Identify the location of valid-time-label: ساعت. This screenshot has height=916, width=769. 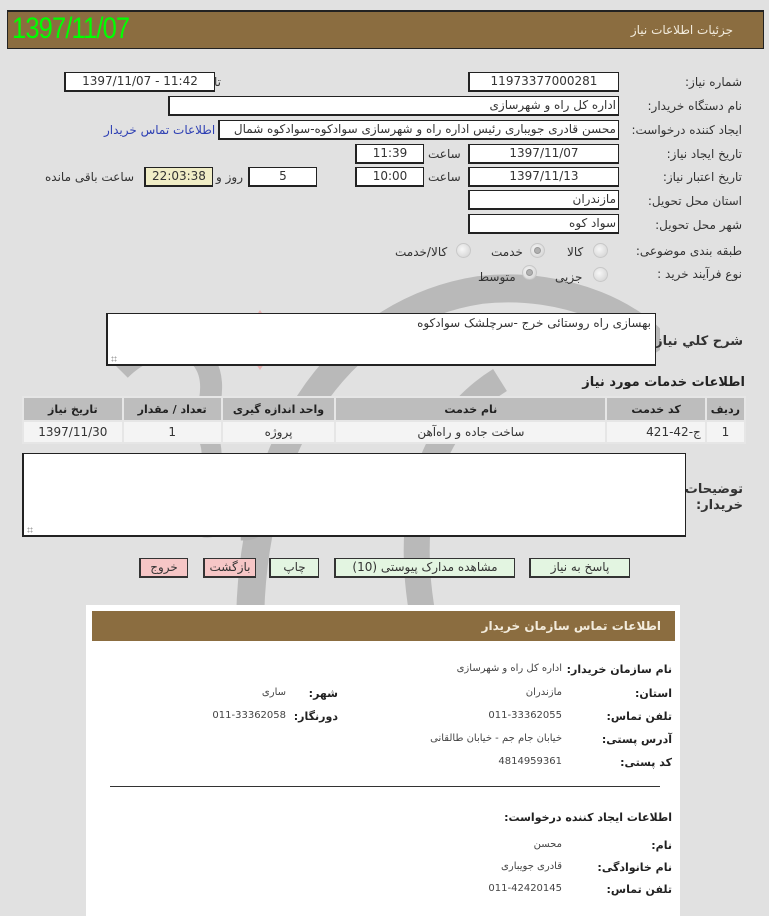
(444, 177).